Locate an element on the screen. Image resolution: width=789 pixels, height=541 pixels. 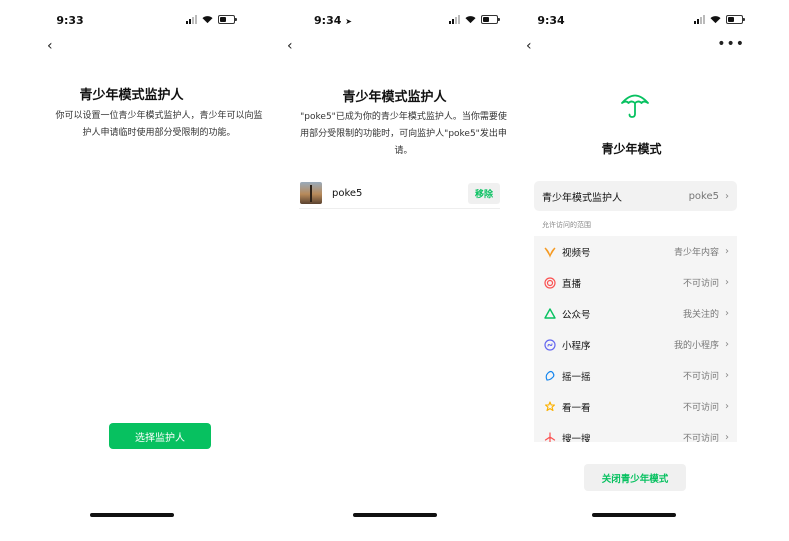
page-title: 青少年模式 is located at coordinates (631, 149).